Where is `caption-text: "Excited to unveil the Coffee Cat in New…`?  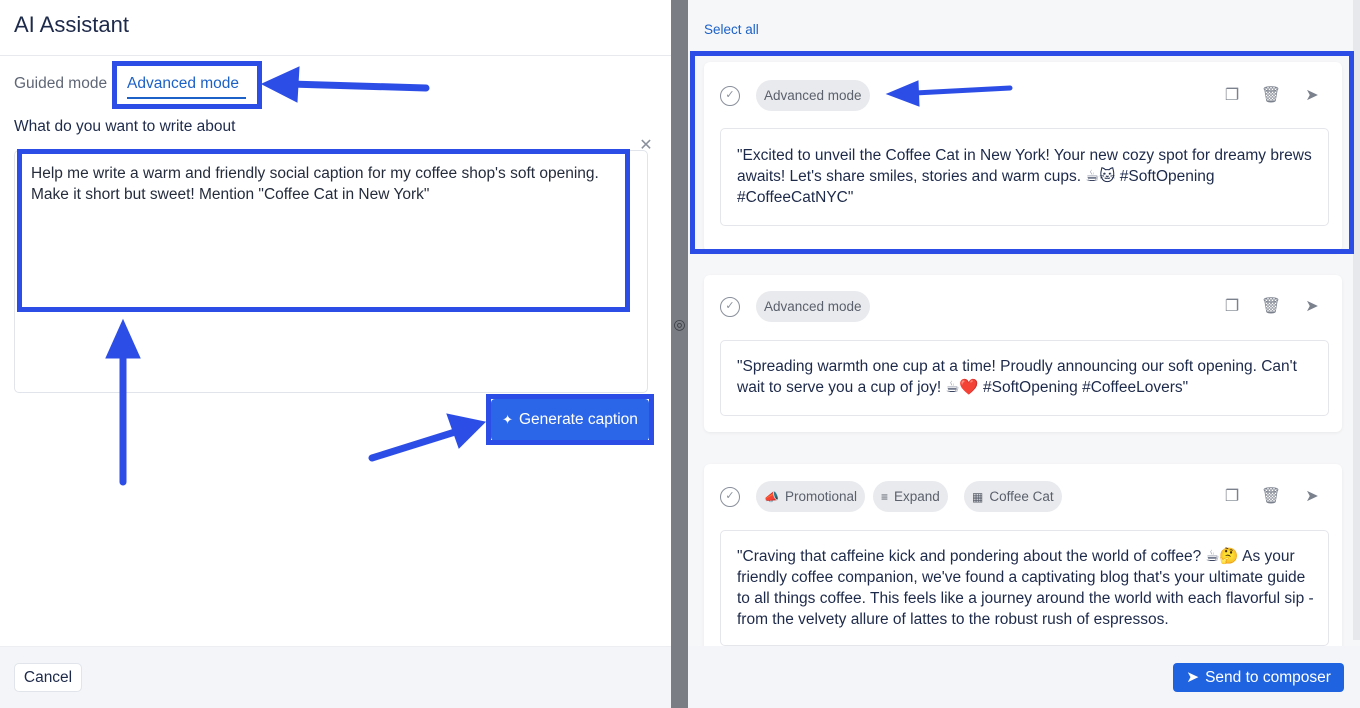
caption-text: "Excited to unveil the Coffee Cat in New… is located at coordinates (1024, 176).